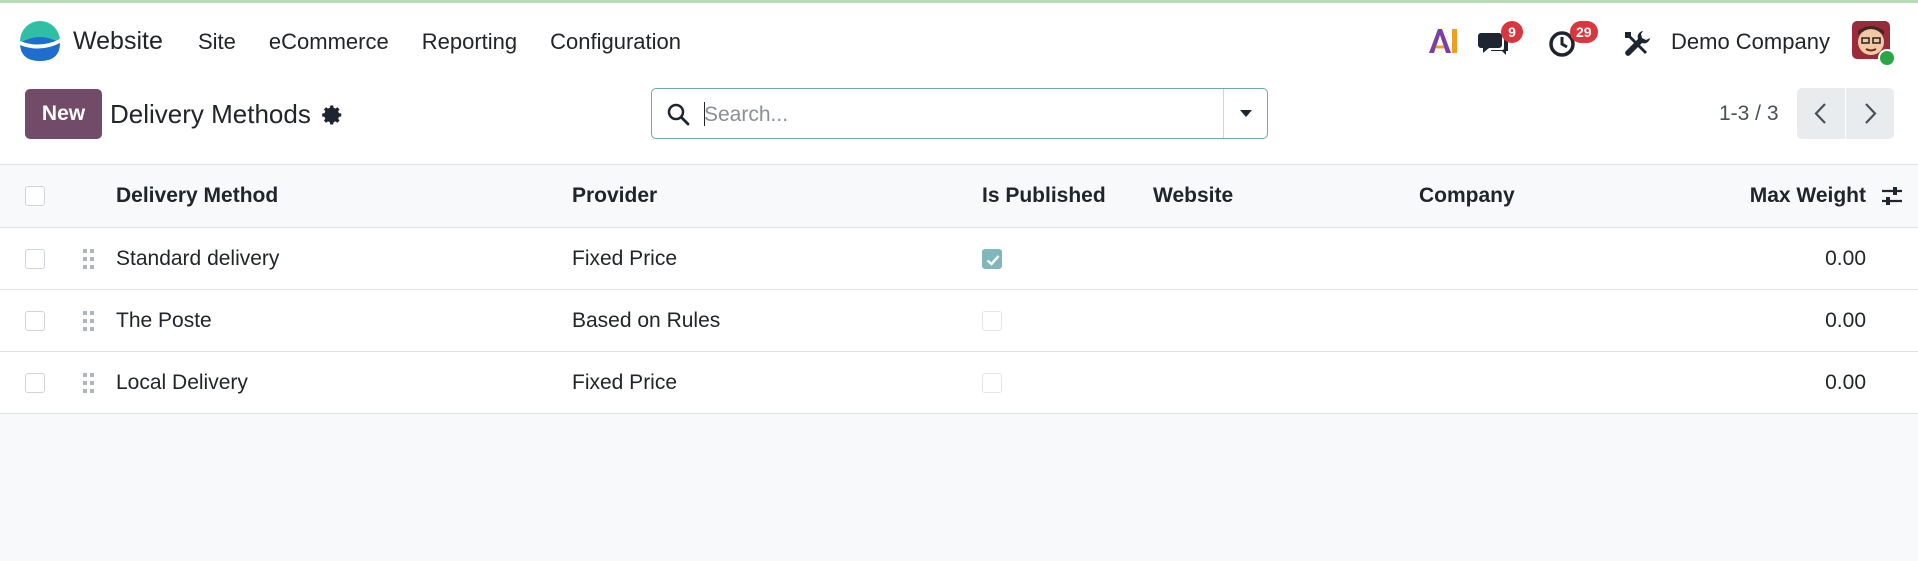 This screenshot has width=1918, height=561. What do you see at coordinates (329, 42) in the screenshot?
I see `menu-item-ecommerce: eCommerce` at bounding box center [329, 42].